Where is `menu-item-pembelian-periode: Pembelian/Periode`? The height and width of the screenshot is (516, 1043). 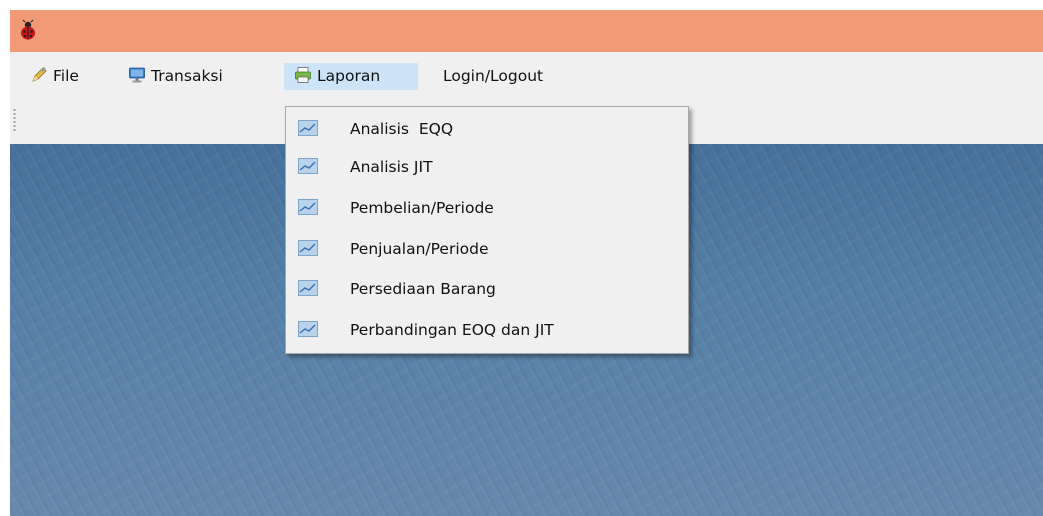 menu-item-pembelian-periode: Pembelian/Periode is located at coordinates (487, 208).